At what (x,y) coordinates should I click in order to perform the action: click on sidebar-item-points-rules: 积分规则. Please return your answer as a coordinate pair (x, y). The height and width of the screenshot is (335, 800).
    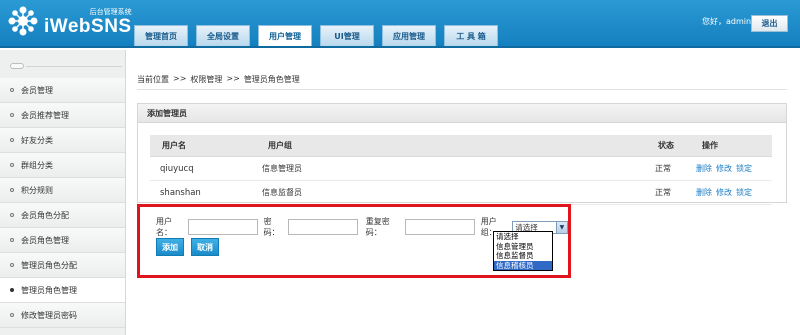
    Looking at the image, I should click on (62, 190).